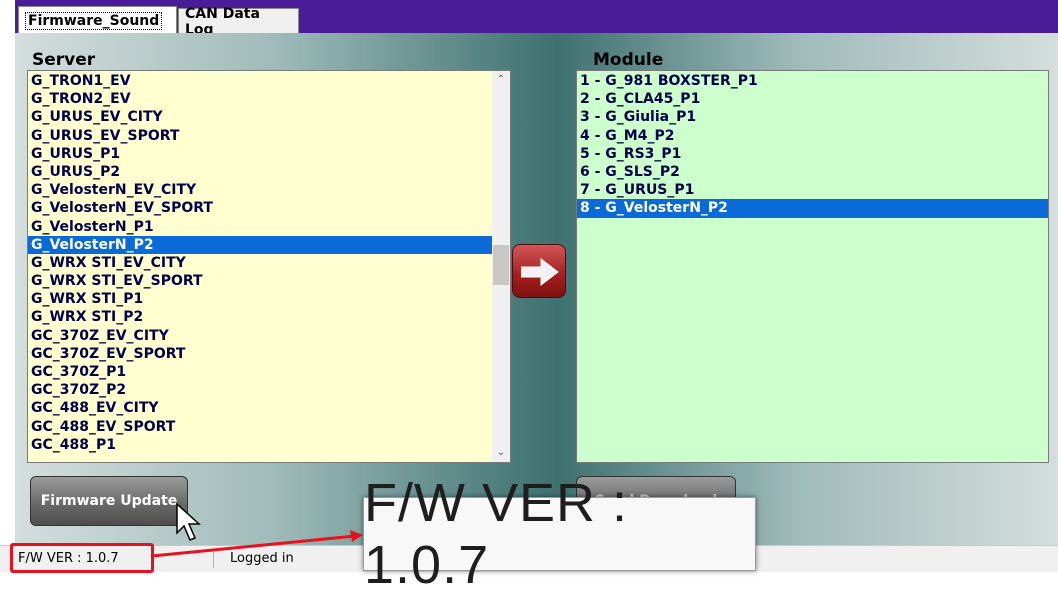 This screenshot has height=596, width=1058. Describe the element at coordinates (501, 80) in the screenshot. I see `scroll-up-icon: ⌃` at that location.